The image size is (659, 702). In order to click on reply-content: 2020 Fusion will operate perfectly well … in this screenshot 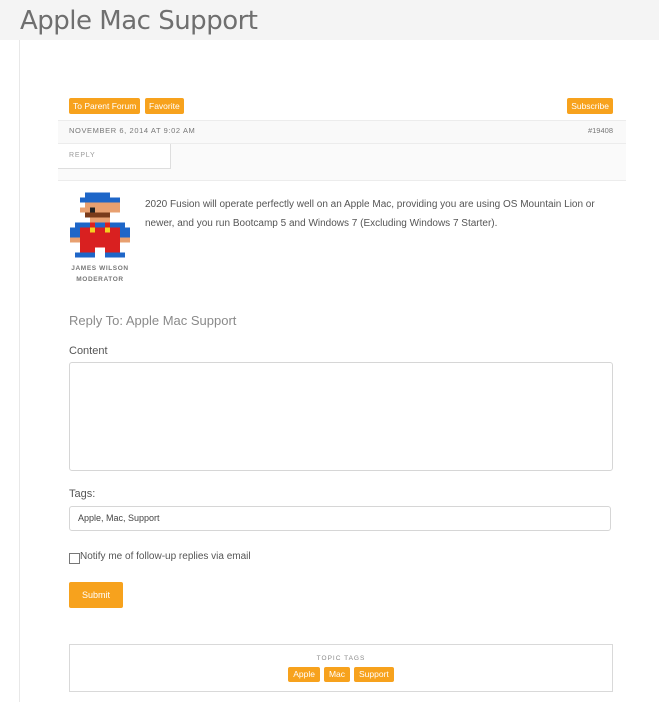, I will do `click(370, 214)`.